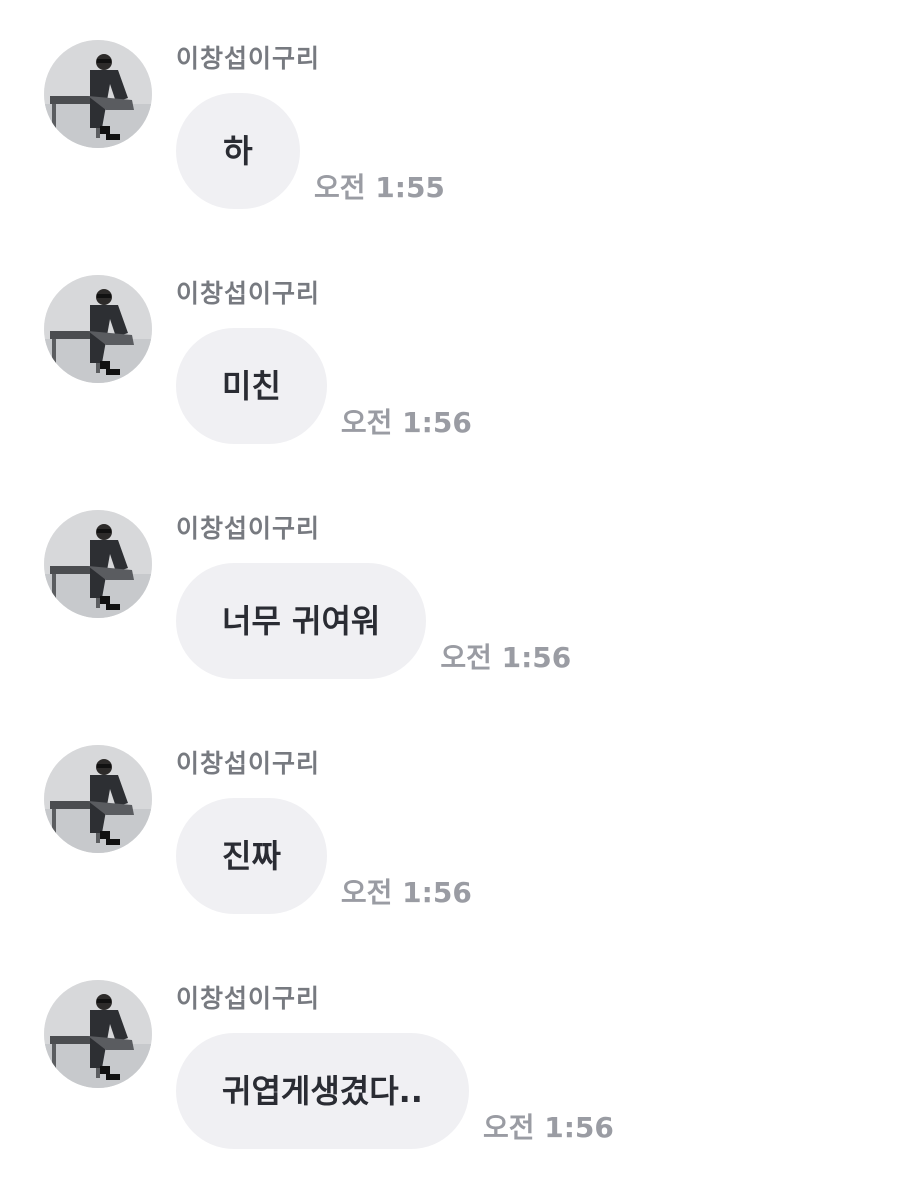  I want to click on message-text: 진짜, so click(251, 856).